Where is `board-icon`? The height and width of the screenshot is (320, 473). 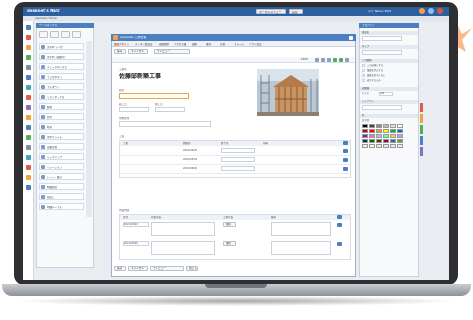 board-icon is located at coordinates (28, 57).